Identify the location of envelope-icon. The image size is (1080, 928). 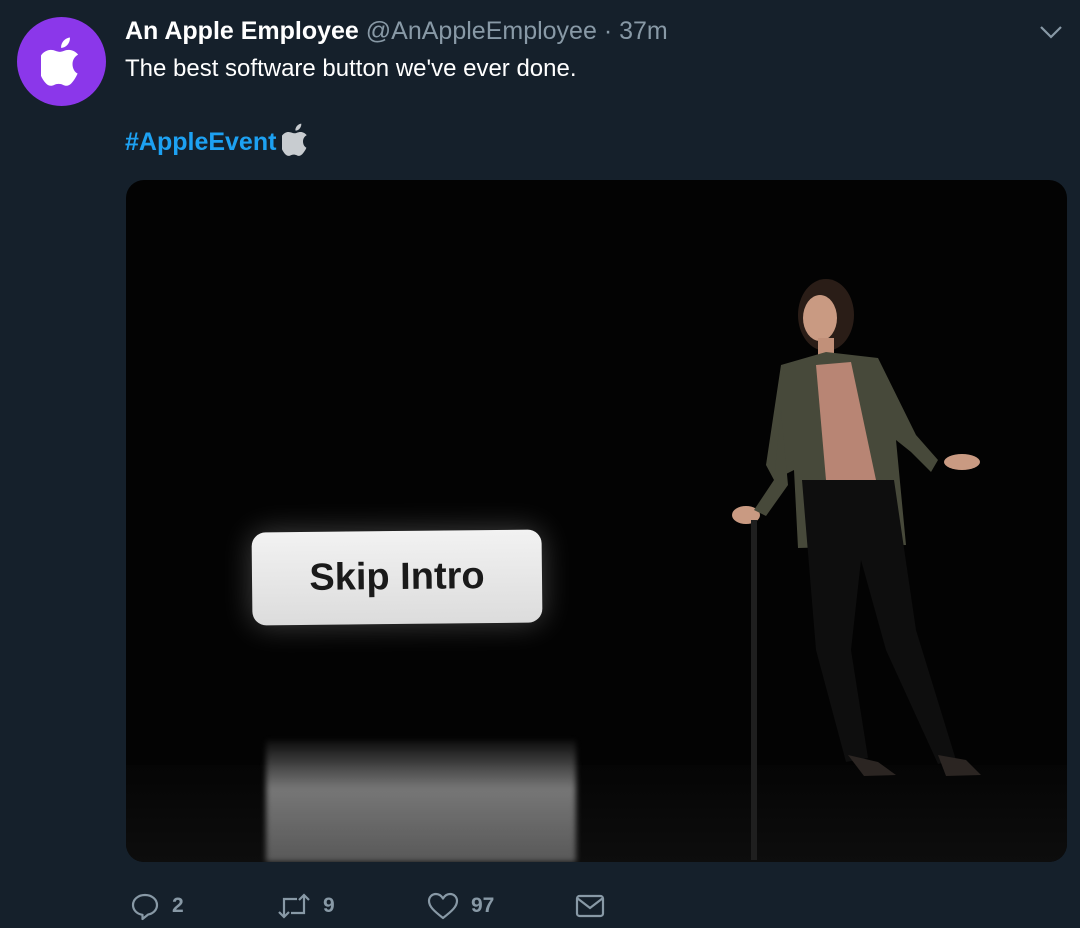
(590, 906).